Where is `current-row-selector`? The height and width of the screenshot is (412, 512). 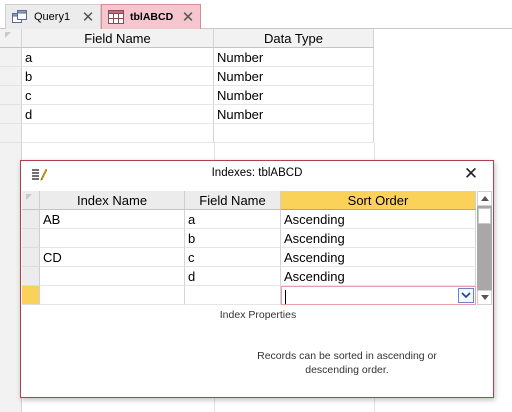 current-row-selector is located at coordinates (31, 295).